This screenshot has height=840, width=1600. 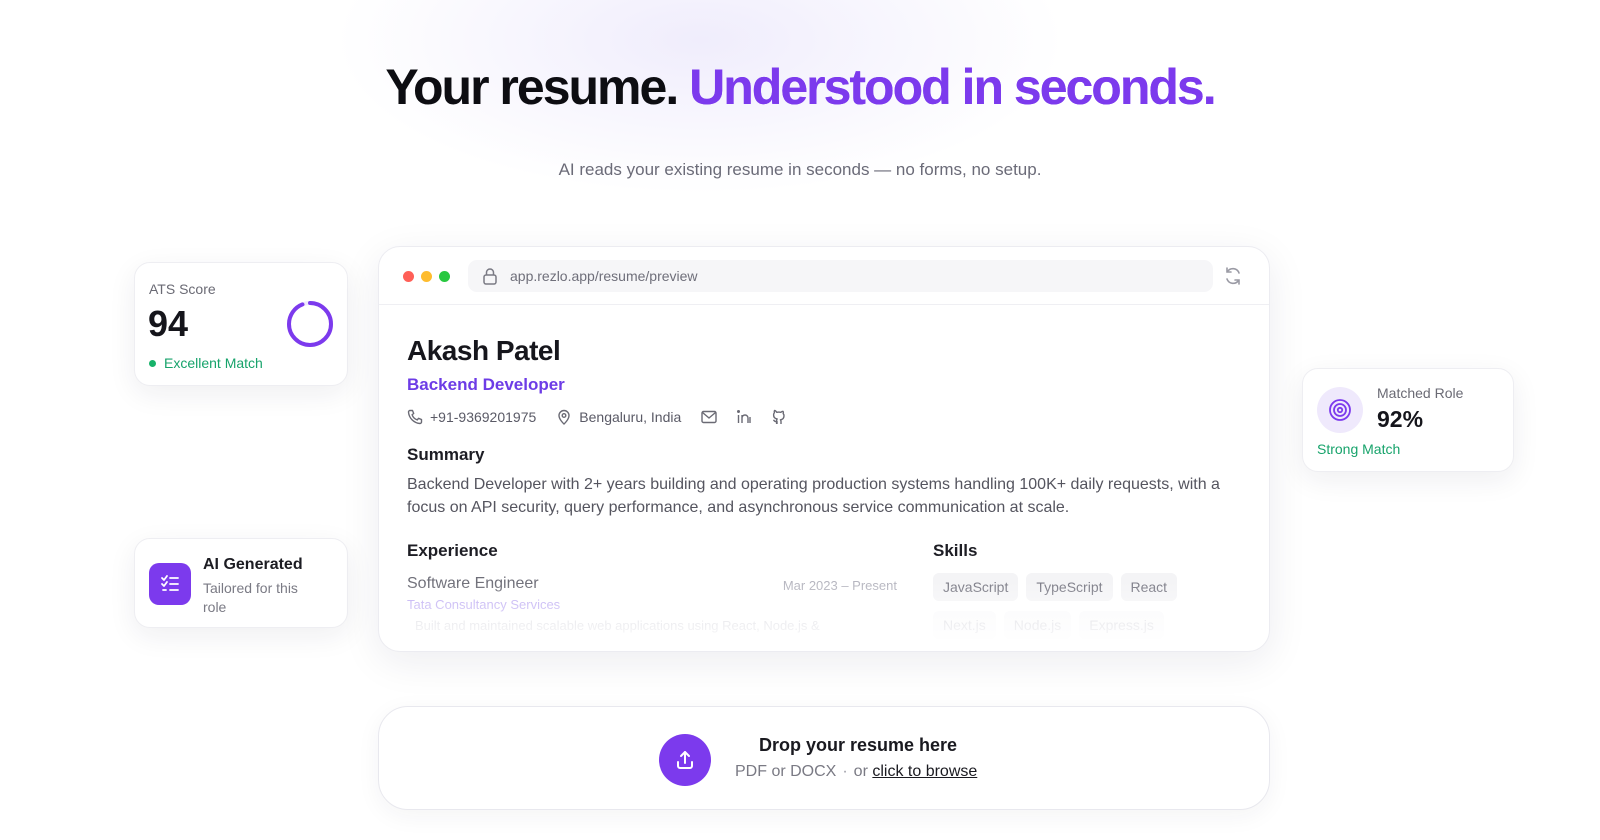 What do you see at coordinates (253, 564) in the screenshot?
I see `ai-generated-title: AI Generated` at bounding box center [253, 564].